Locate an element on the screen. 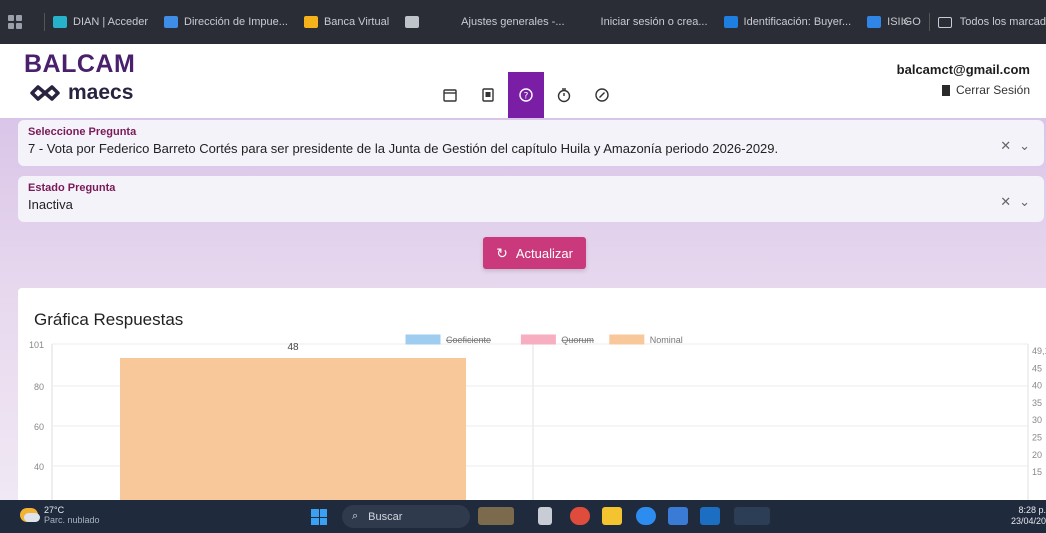 The image size is (1046, 533). widgets-icon is located at coordinates (496, 516).